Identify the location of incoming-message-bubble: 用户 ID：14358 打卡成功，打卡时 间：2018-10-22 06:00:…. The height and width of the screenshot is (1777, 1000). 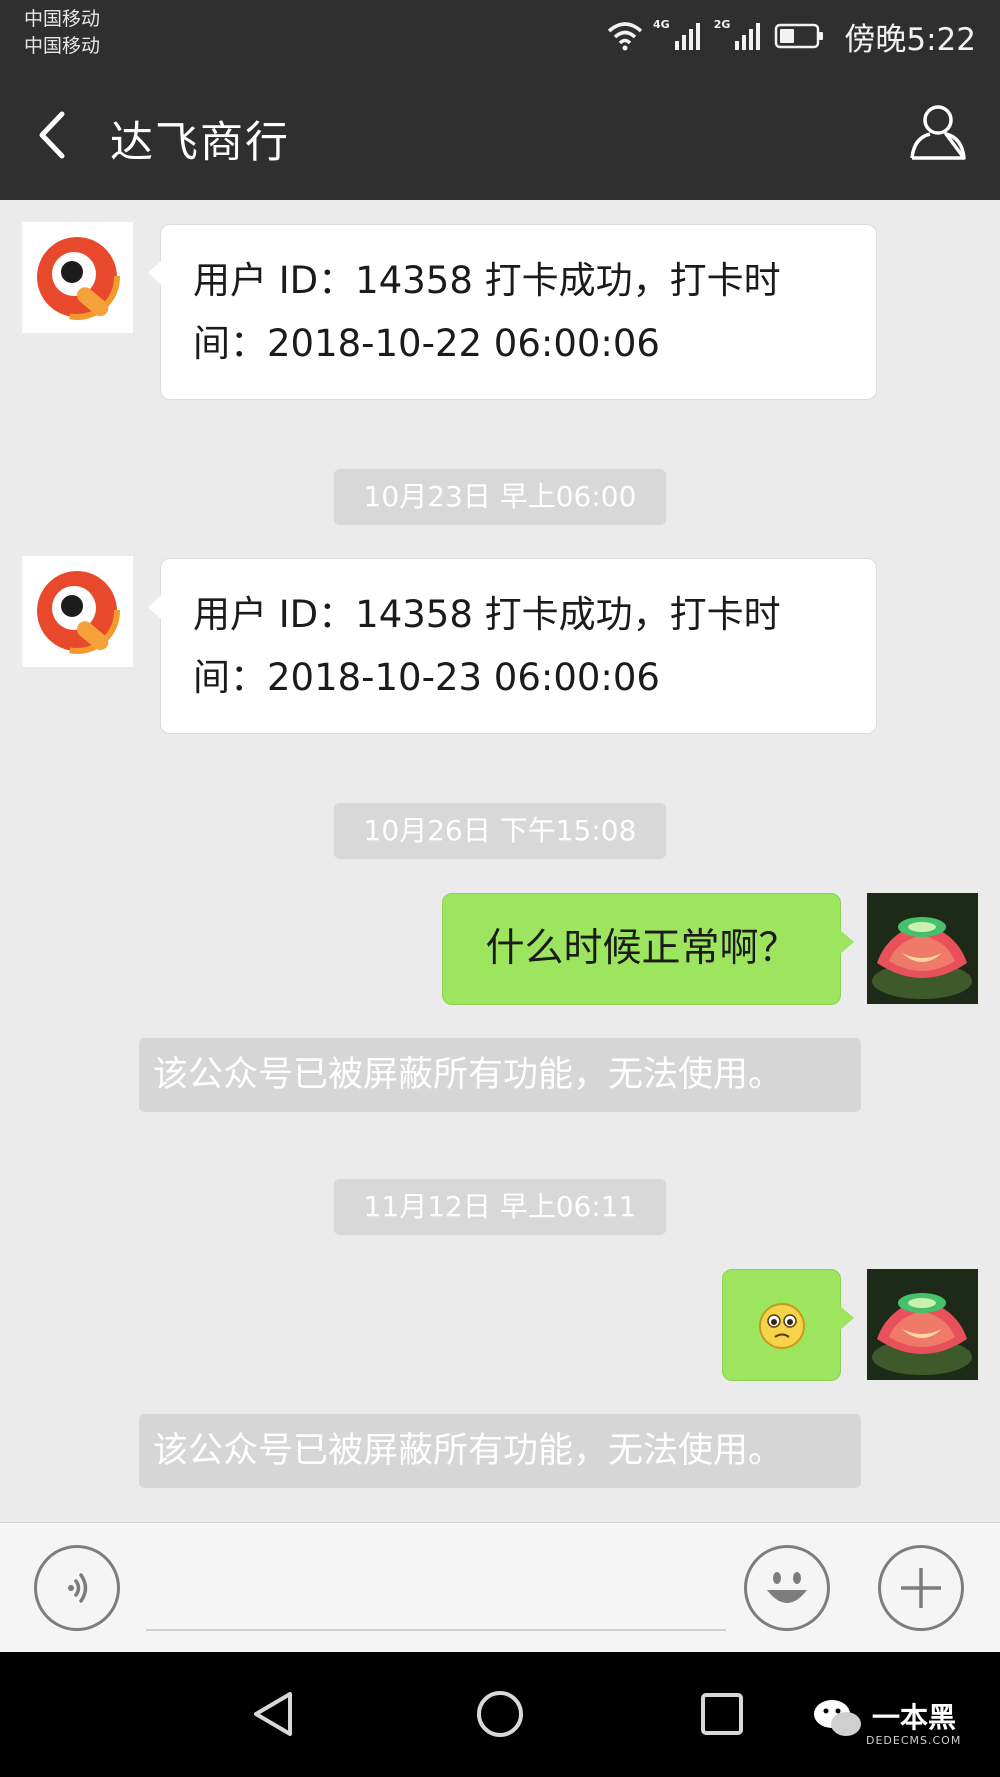
(512, 312).